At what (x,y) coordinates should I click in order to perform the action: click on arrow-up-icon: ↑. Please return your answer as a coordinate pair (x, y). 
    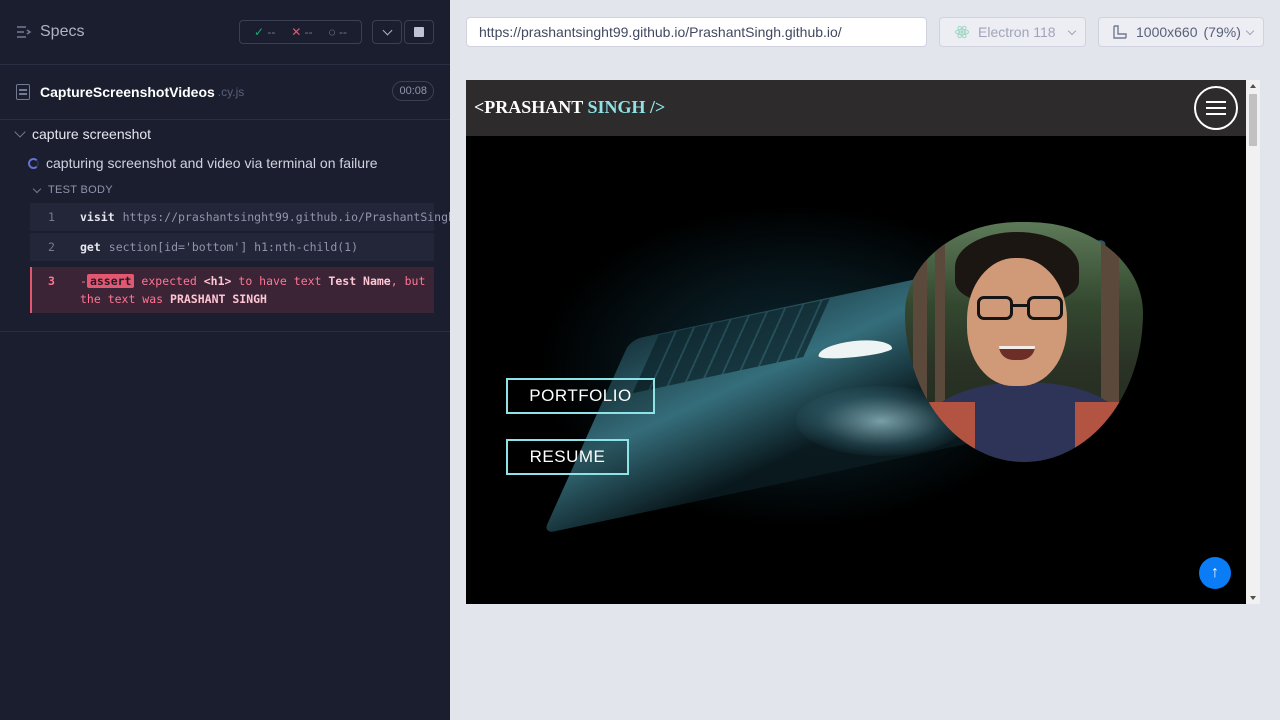
    Looking at the image, I should click on (1215, 572).